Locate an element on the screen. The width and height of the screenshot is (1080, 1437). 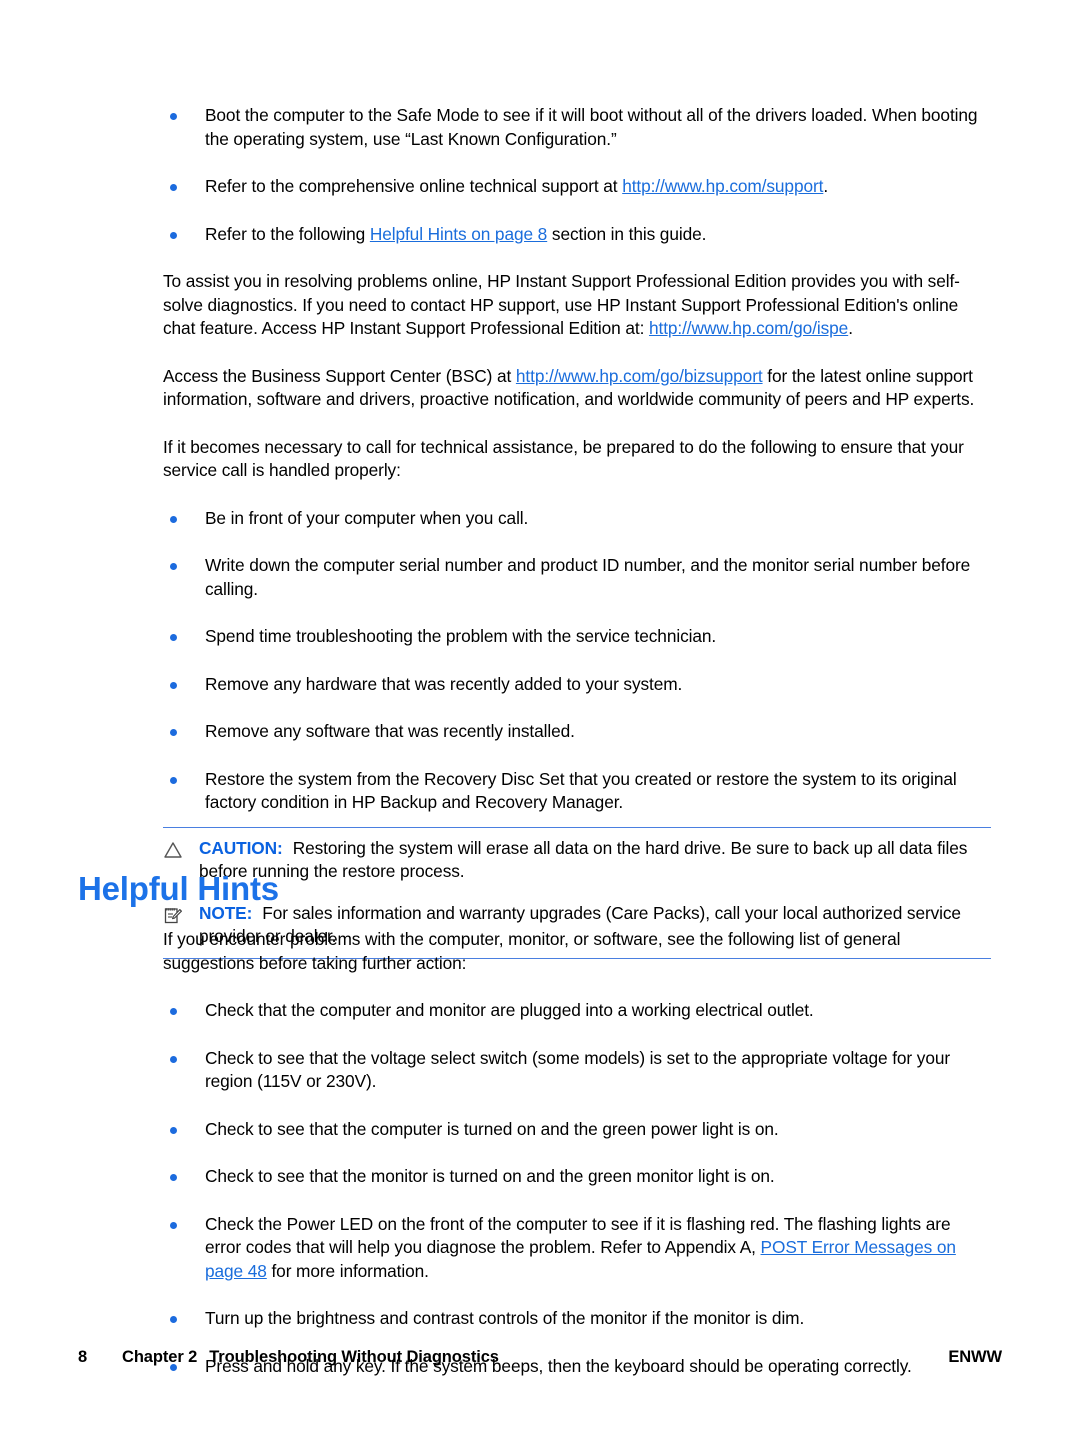
doc-link: http://www.hp.com/go/bizsupport is located at coordinates (639, 376).